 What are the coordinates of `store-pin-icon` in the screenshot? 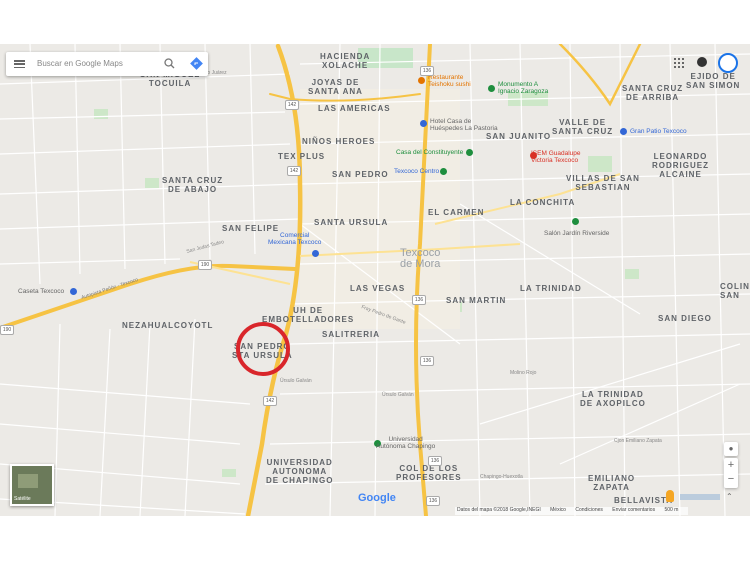 It's located at (315, 253).